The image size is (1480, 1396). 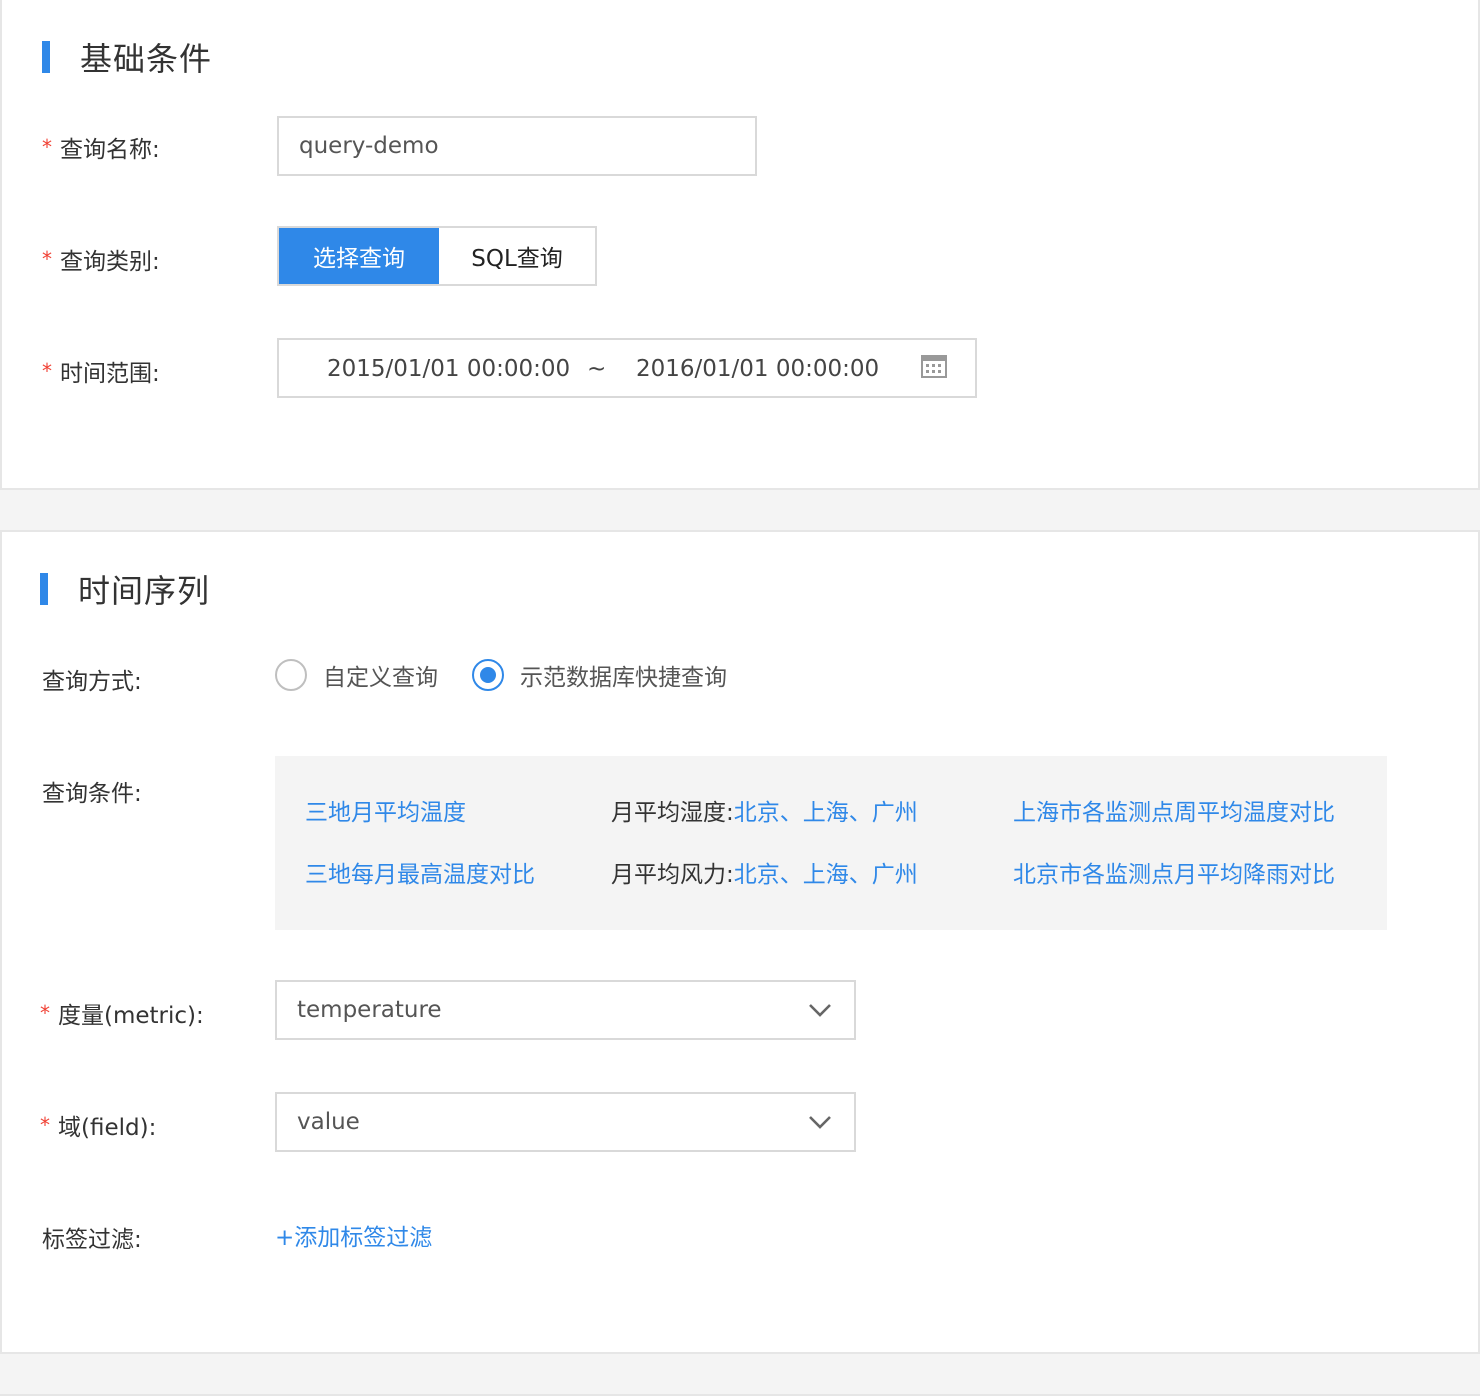 I want to click on query-name-input: query-demo, so click(x=517, y=146).